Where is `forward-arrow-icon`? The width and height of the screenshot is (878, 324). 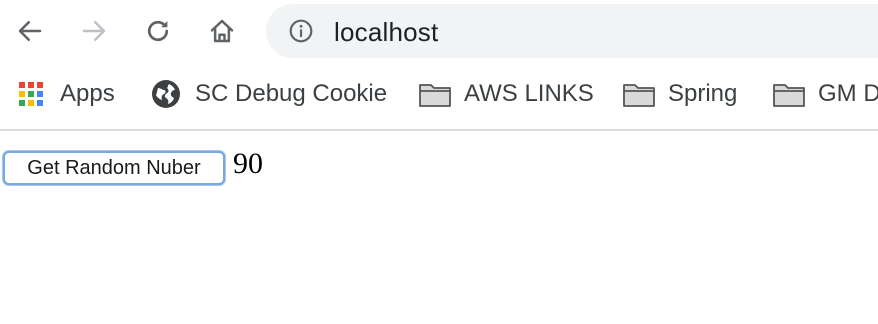 forward-arrow-icon is located at coordinates (94, 31).